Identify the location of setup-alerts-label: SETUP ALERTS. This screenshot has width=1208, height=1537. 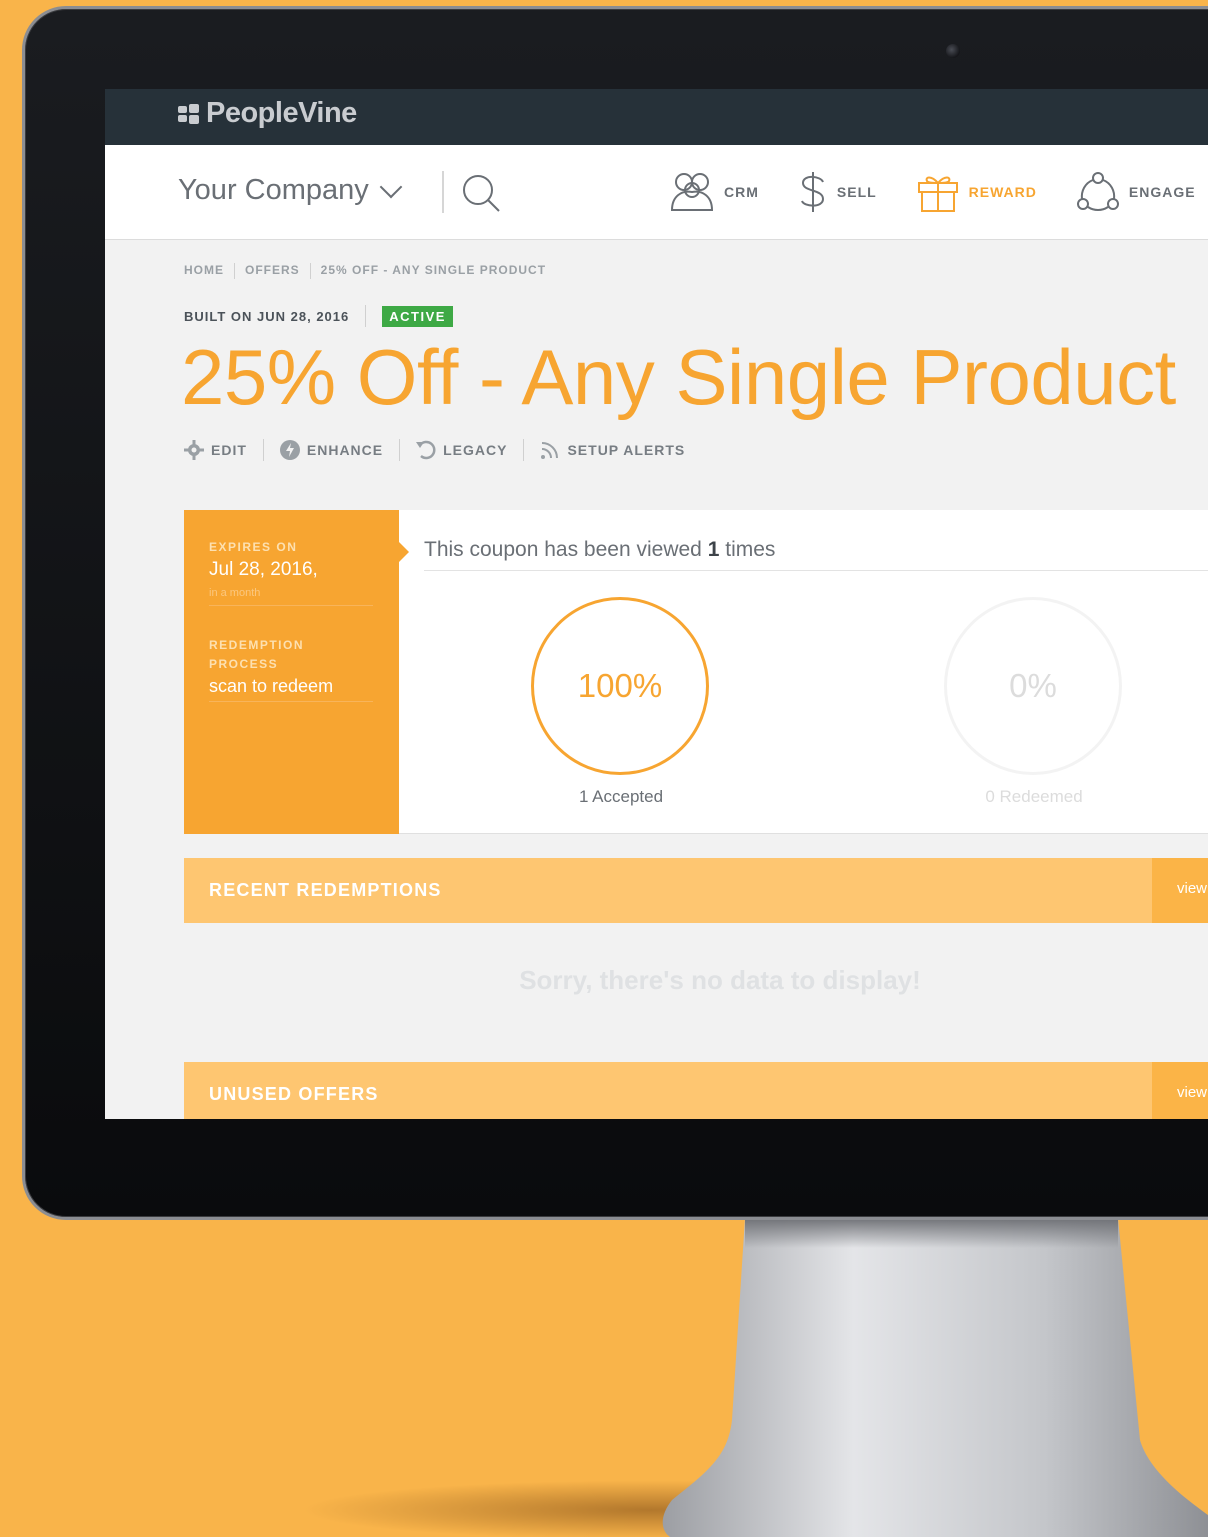
(626, 450).